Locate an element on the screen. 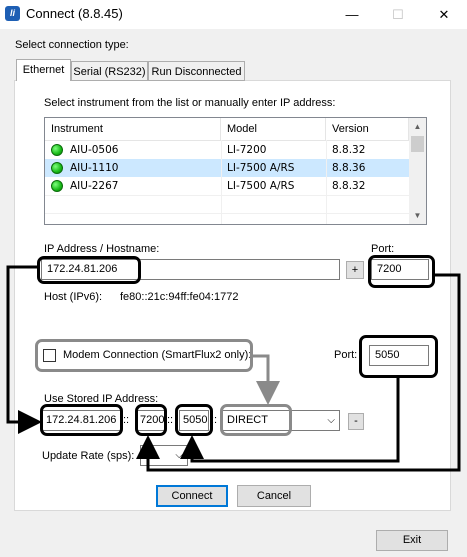 This screenshot has height=557, width=467. arrow-modem-port-to-stored is located at coordinates (290, 420).